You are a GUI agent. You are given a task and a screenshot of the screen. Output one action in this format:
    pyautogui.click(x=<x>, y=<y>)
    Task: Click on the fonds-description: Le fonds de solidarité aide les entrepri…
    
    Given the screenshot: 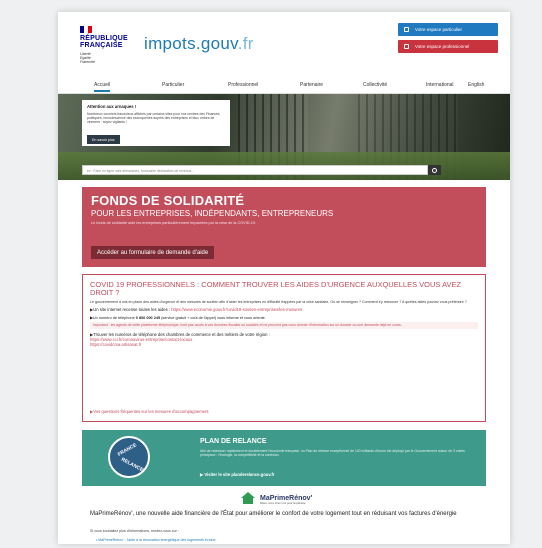 What is the action you would take?
    pyautogui.click(x=174, y=223)
    